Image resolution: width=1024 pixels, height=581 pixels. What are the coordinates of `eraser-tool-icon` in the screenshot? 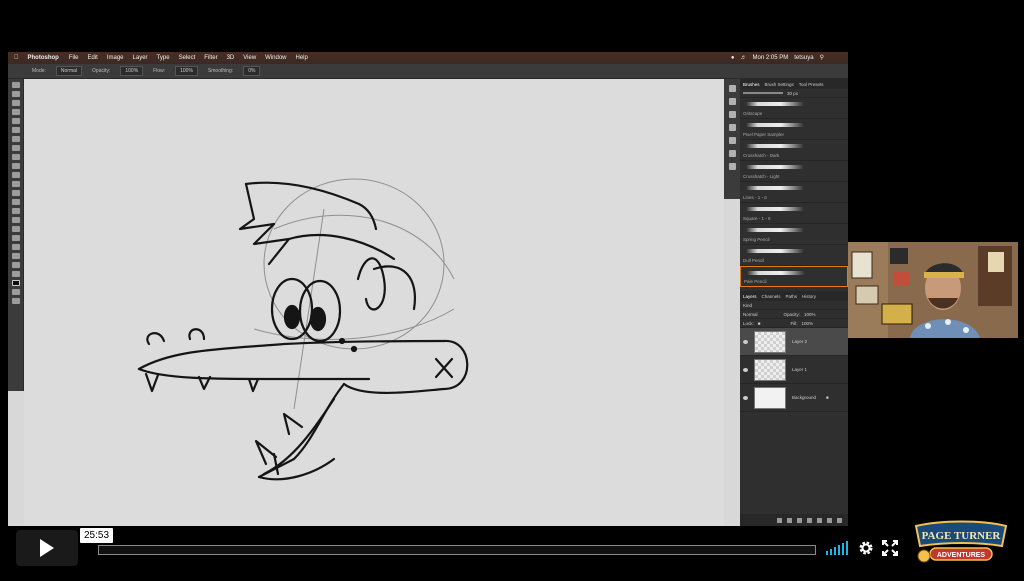 It's located at (16, 184).